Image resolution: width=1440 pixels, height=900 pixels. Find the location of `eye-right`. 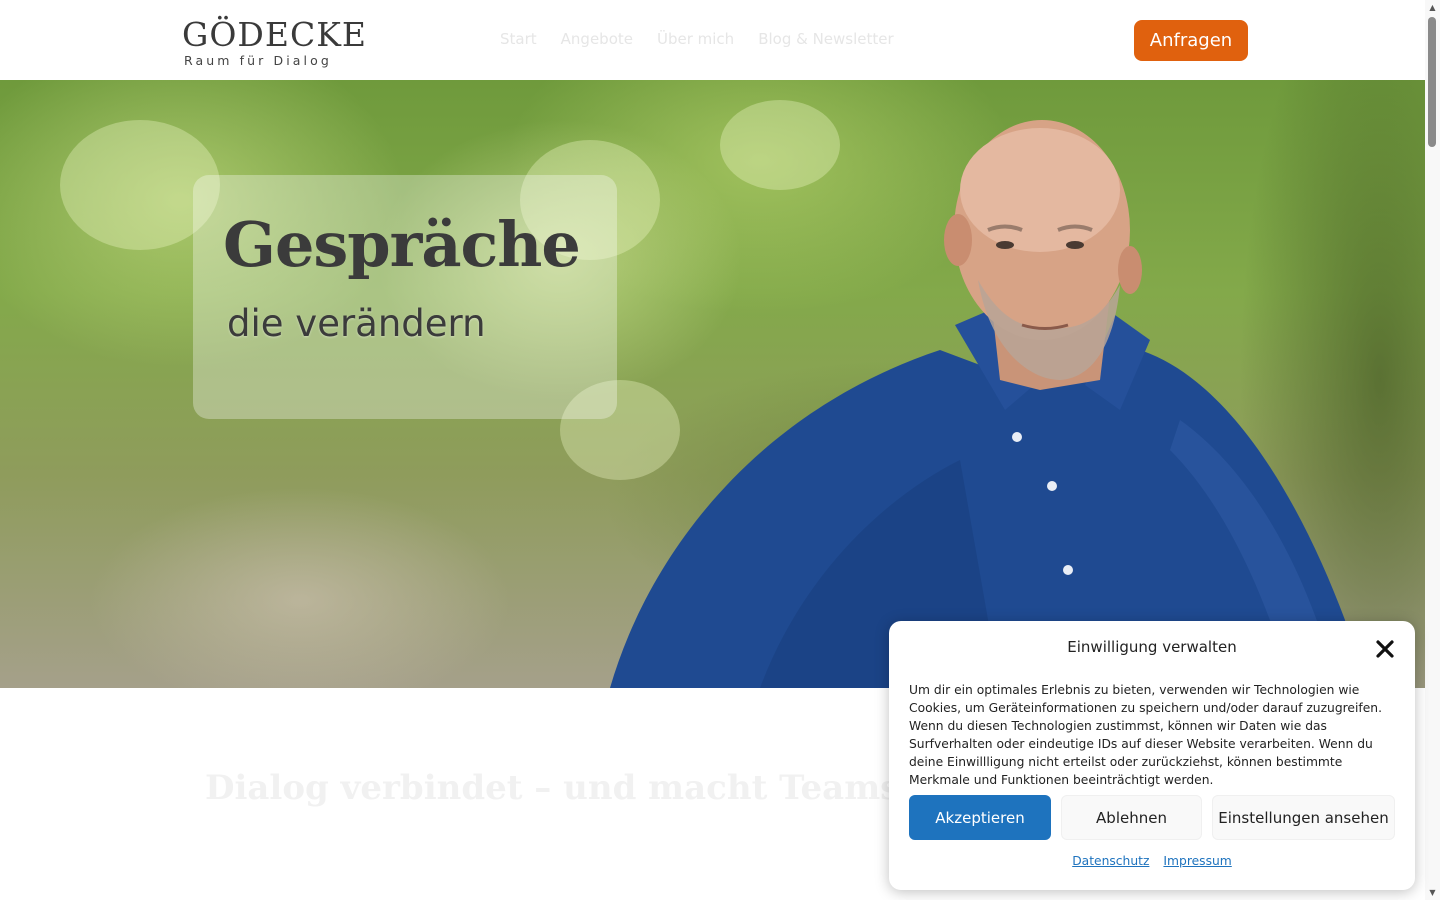

eye-right is located at coordinates (1075, 245).